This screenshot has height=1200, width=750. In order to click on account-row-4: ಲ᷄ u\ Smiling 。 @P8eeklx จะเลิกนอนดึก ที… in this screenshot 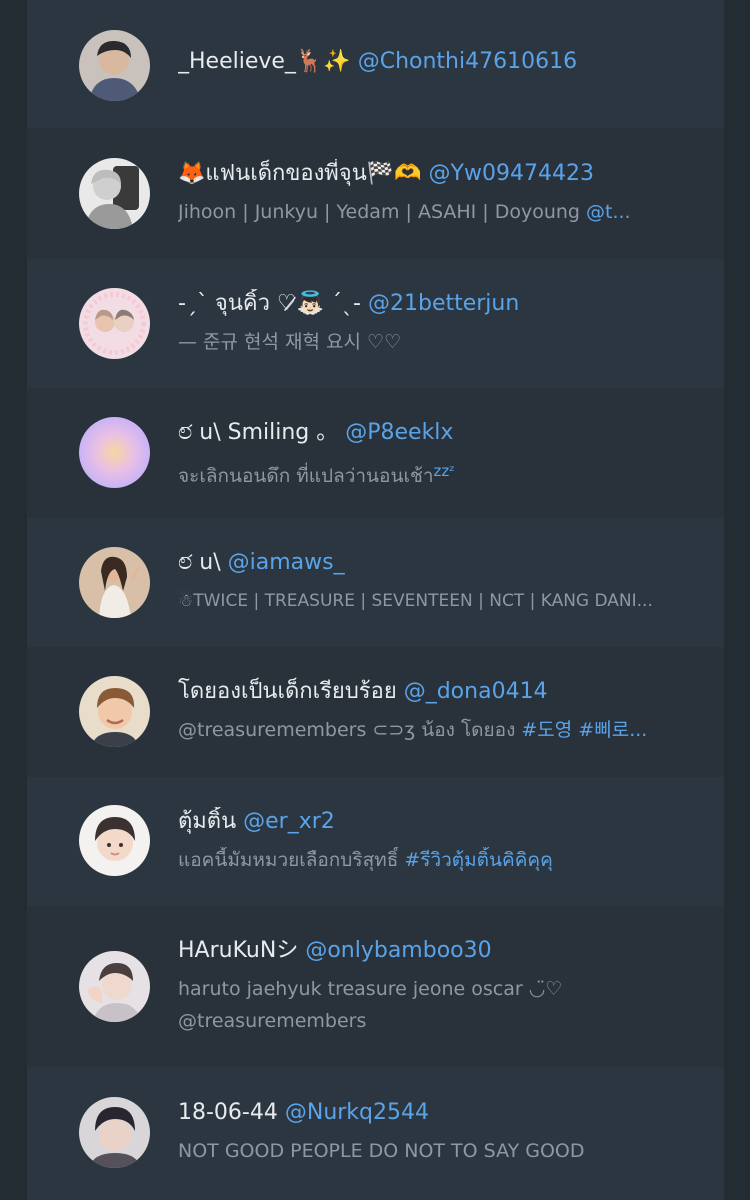, I will do `click(375, 453)`.